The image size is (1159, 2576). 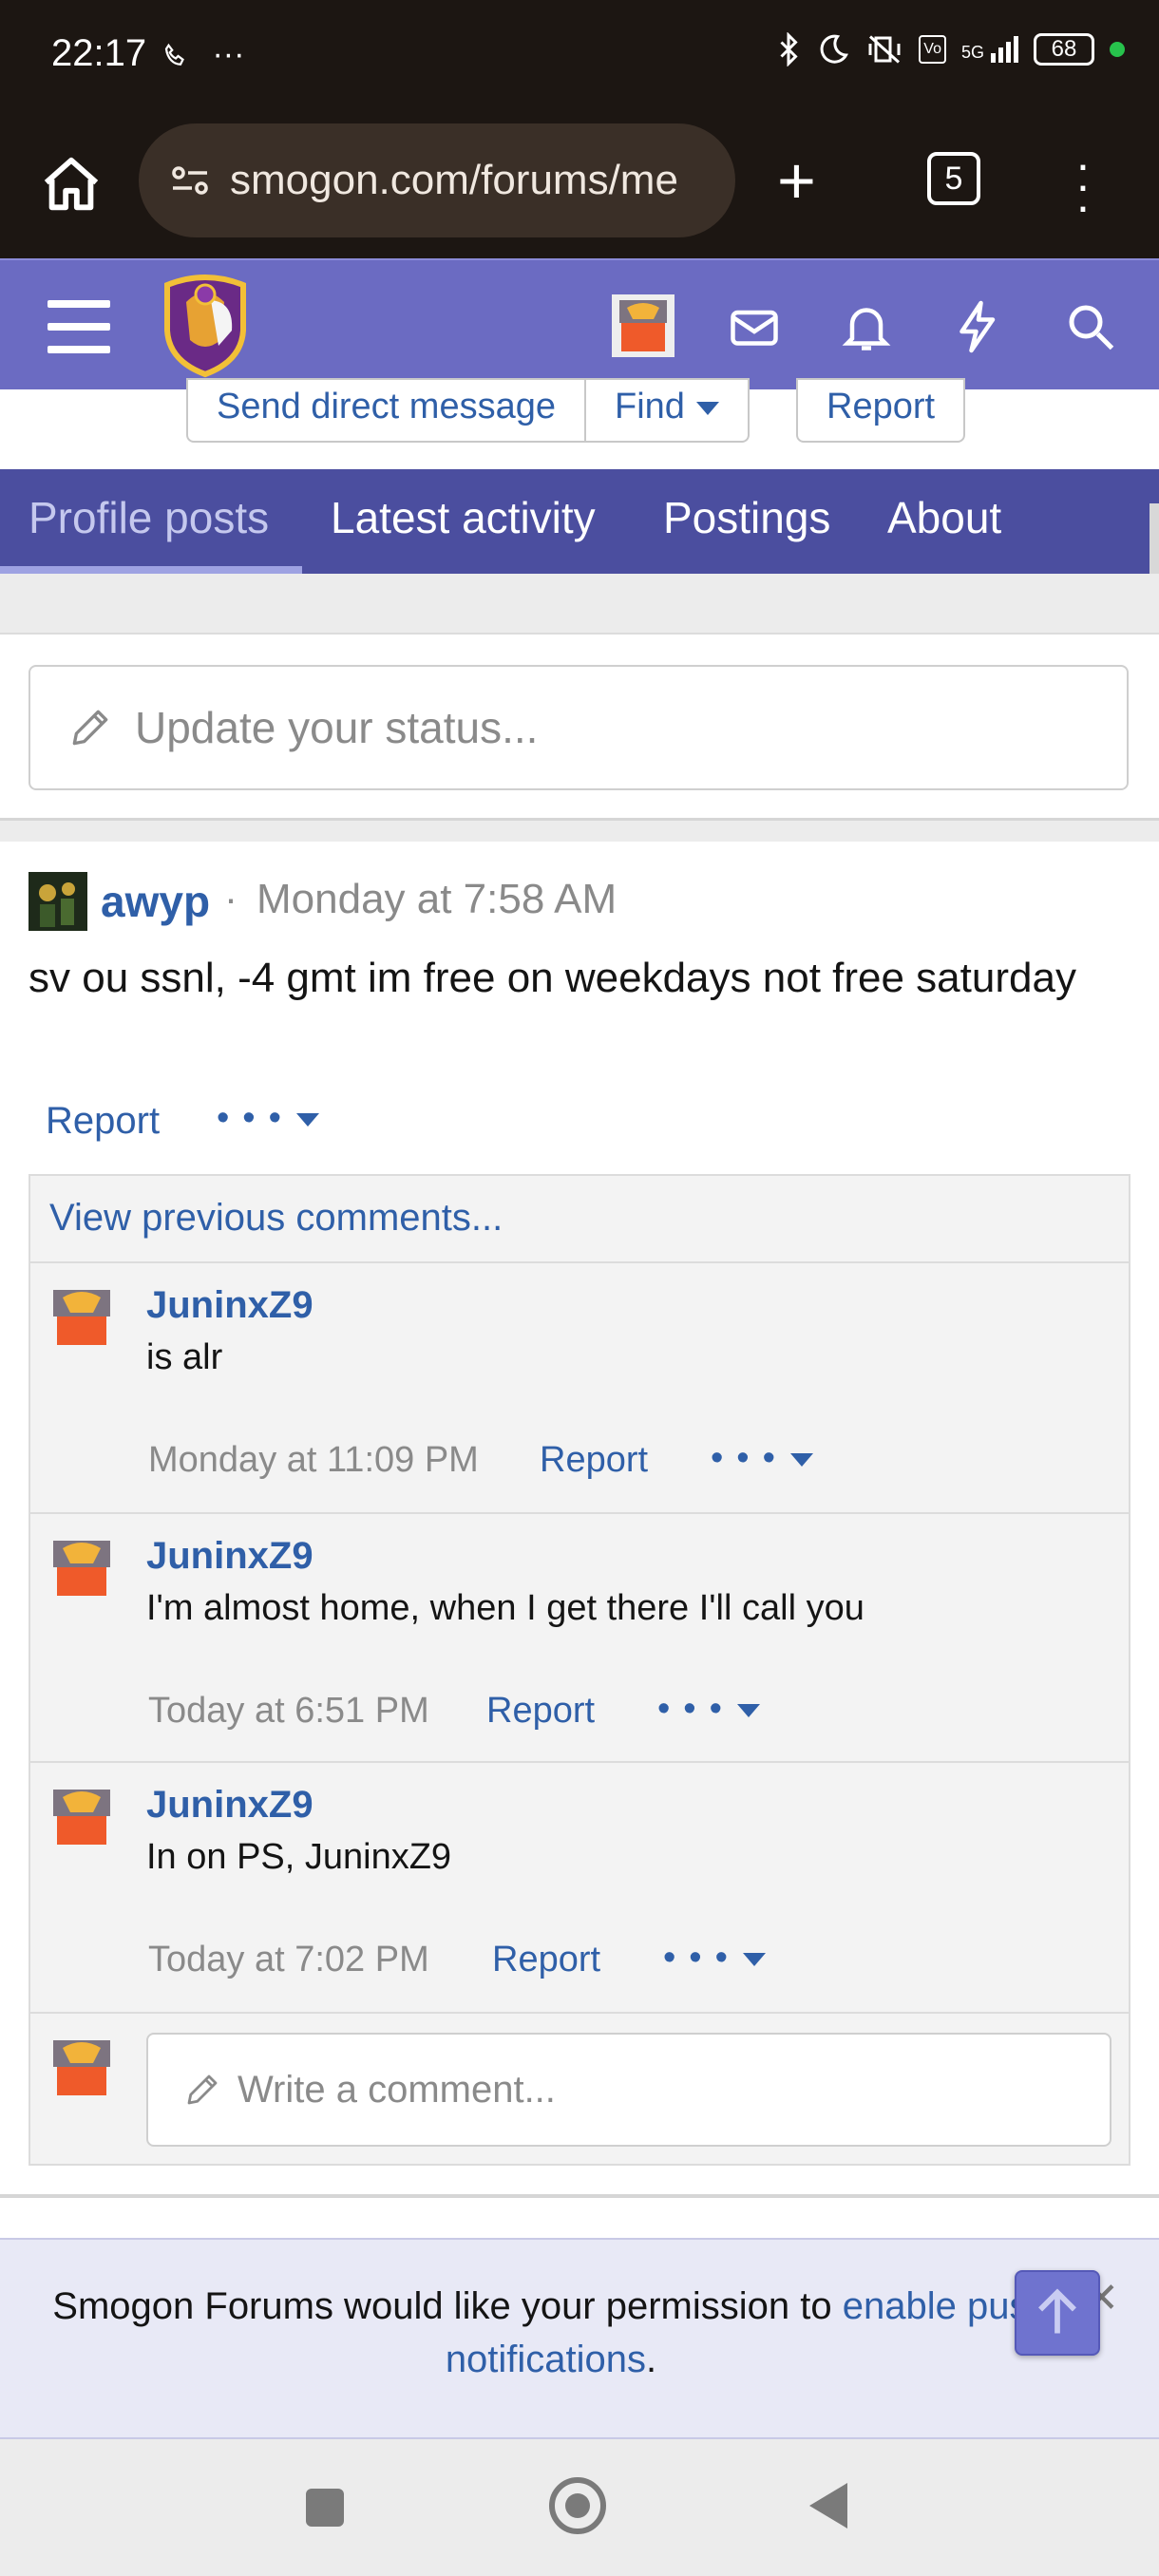 I want to click on bell-icon, so click(x=866, y=326).